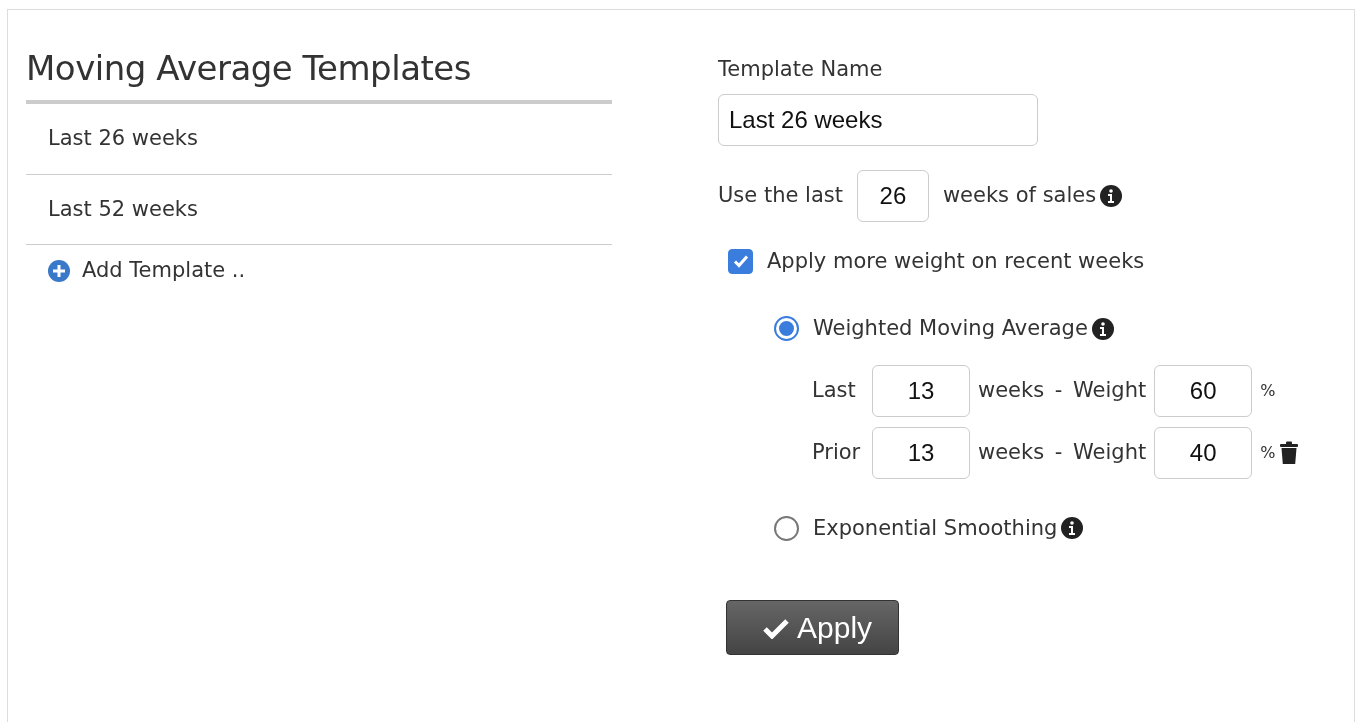  What do you see at coordinates (834, 390) in the screenshot?
I see `row-label: Last` at bounding box center [834, 390].